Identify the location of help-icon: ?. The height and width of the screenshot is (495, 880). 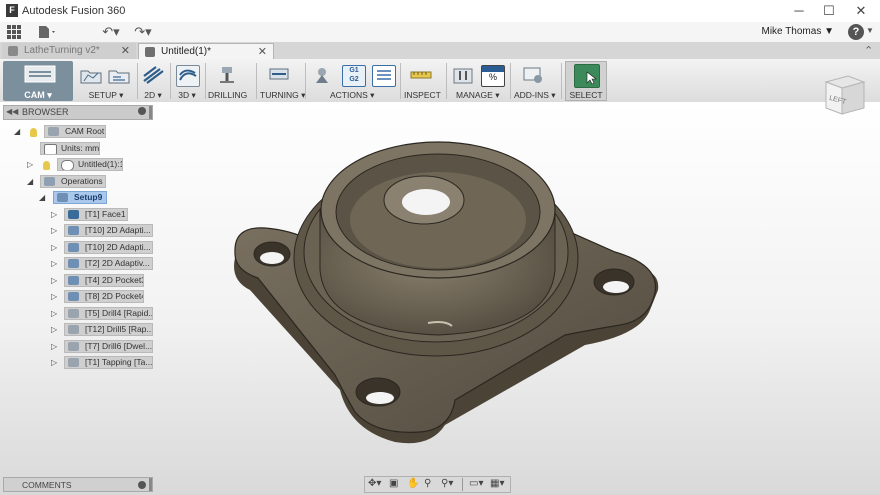
(856, 32).